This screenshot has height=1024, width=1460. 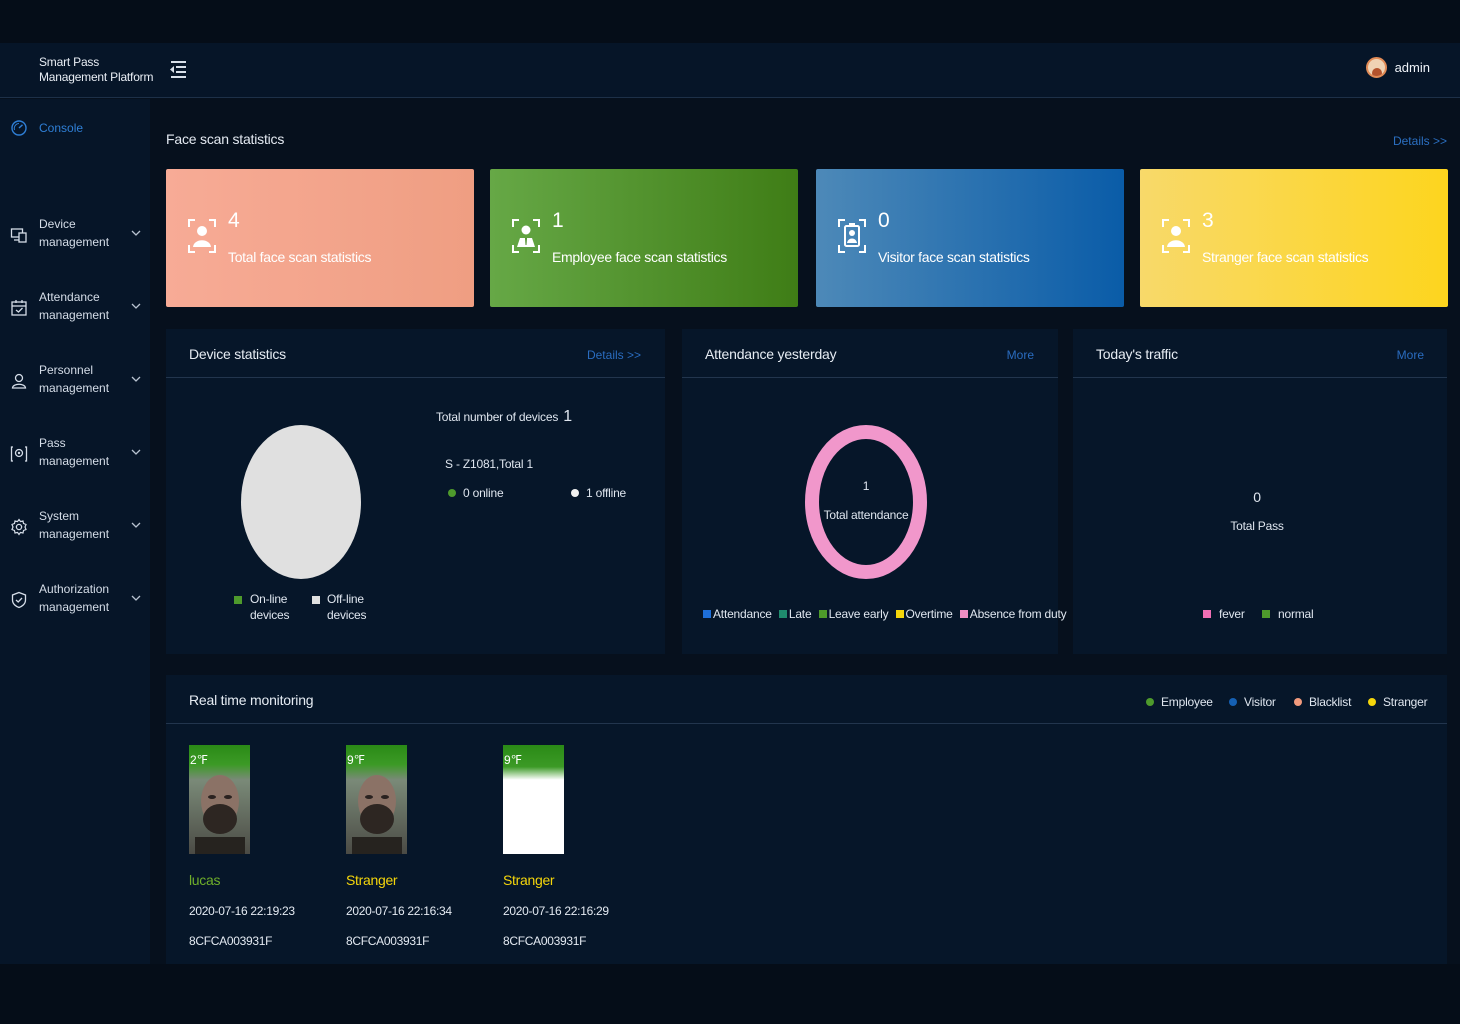 I want to click on stat-card-total: 4 Total face scan statistics, so click(x=320, y=238).